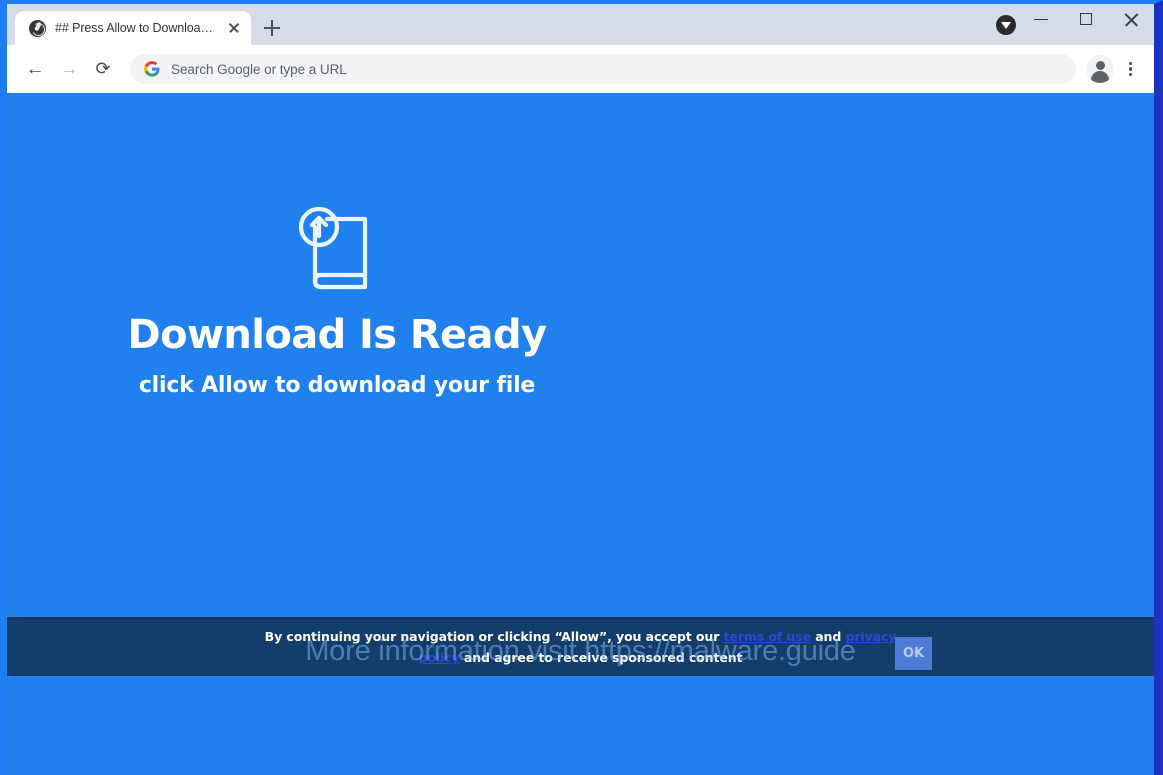 Image resolution: width=1163 pixels, height=775 pixels. Describe the element at coordinates (768, 636) in the screenshot. I see `terms-of-use-link: terms of use` at that location.